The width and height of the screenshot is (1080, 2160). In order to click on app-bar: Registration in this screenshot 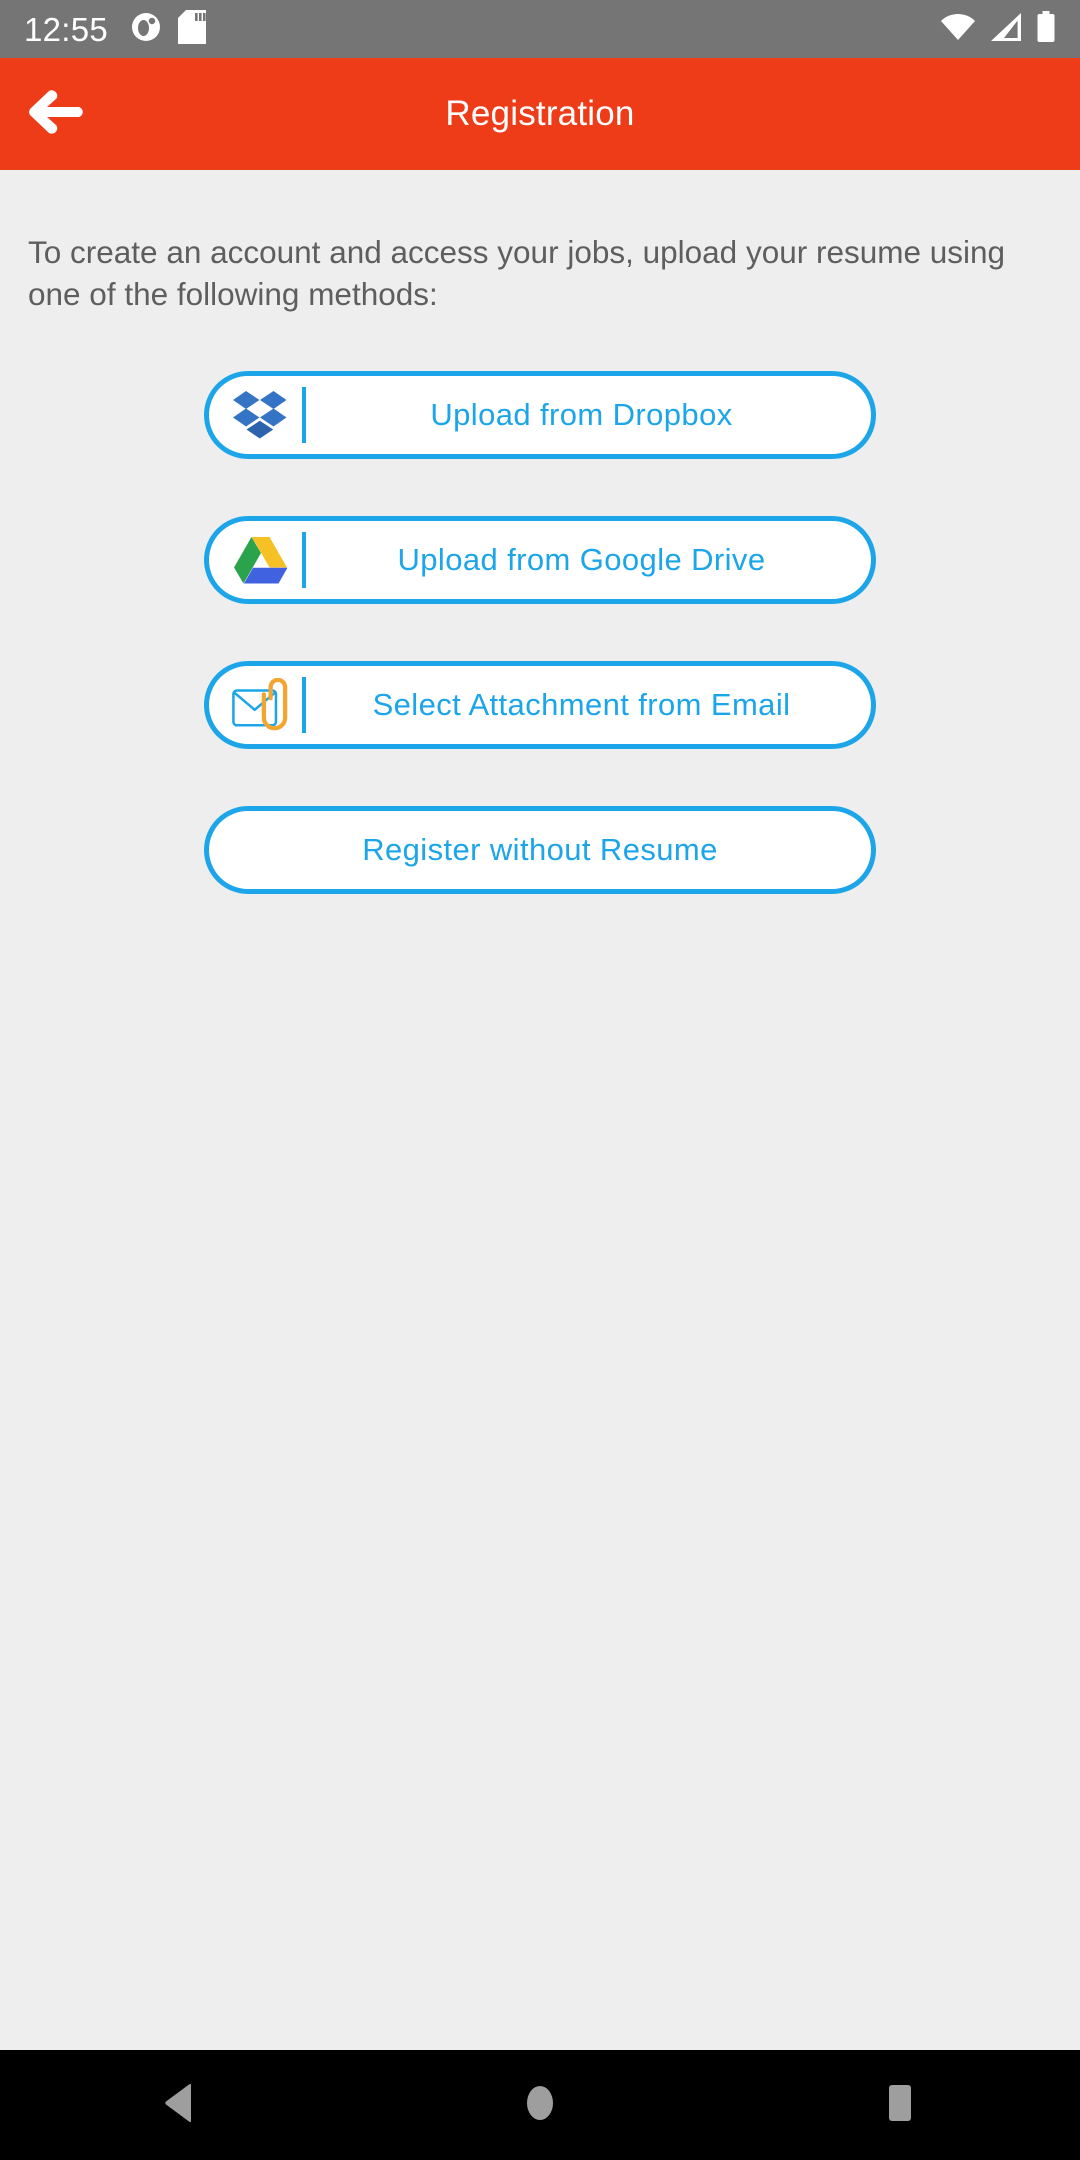, I will do `click(540, 114)`.